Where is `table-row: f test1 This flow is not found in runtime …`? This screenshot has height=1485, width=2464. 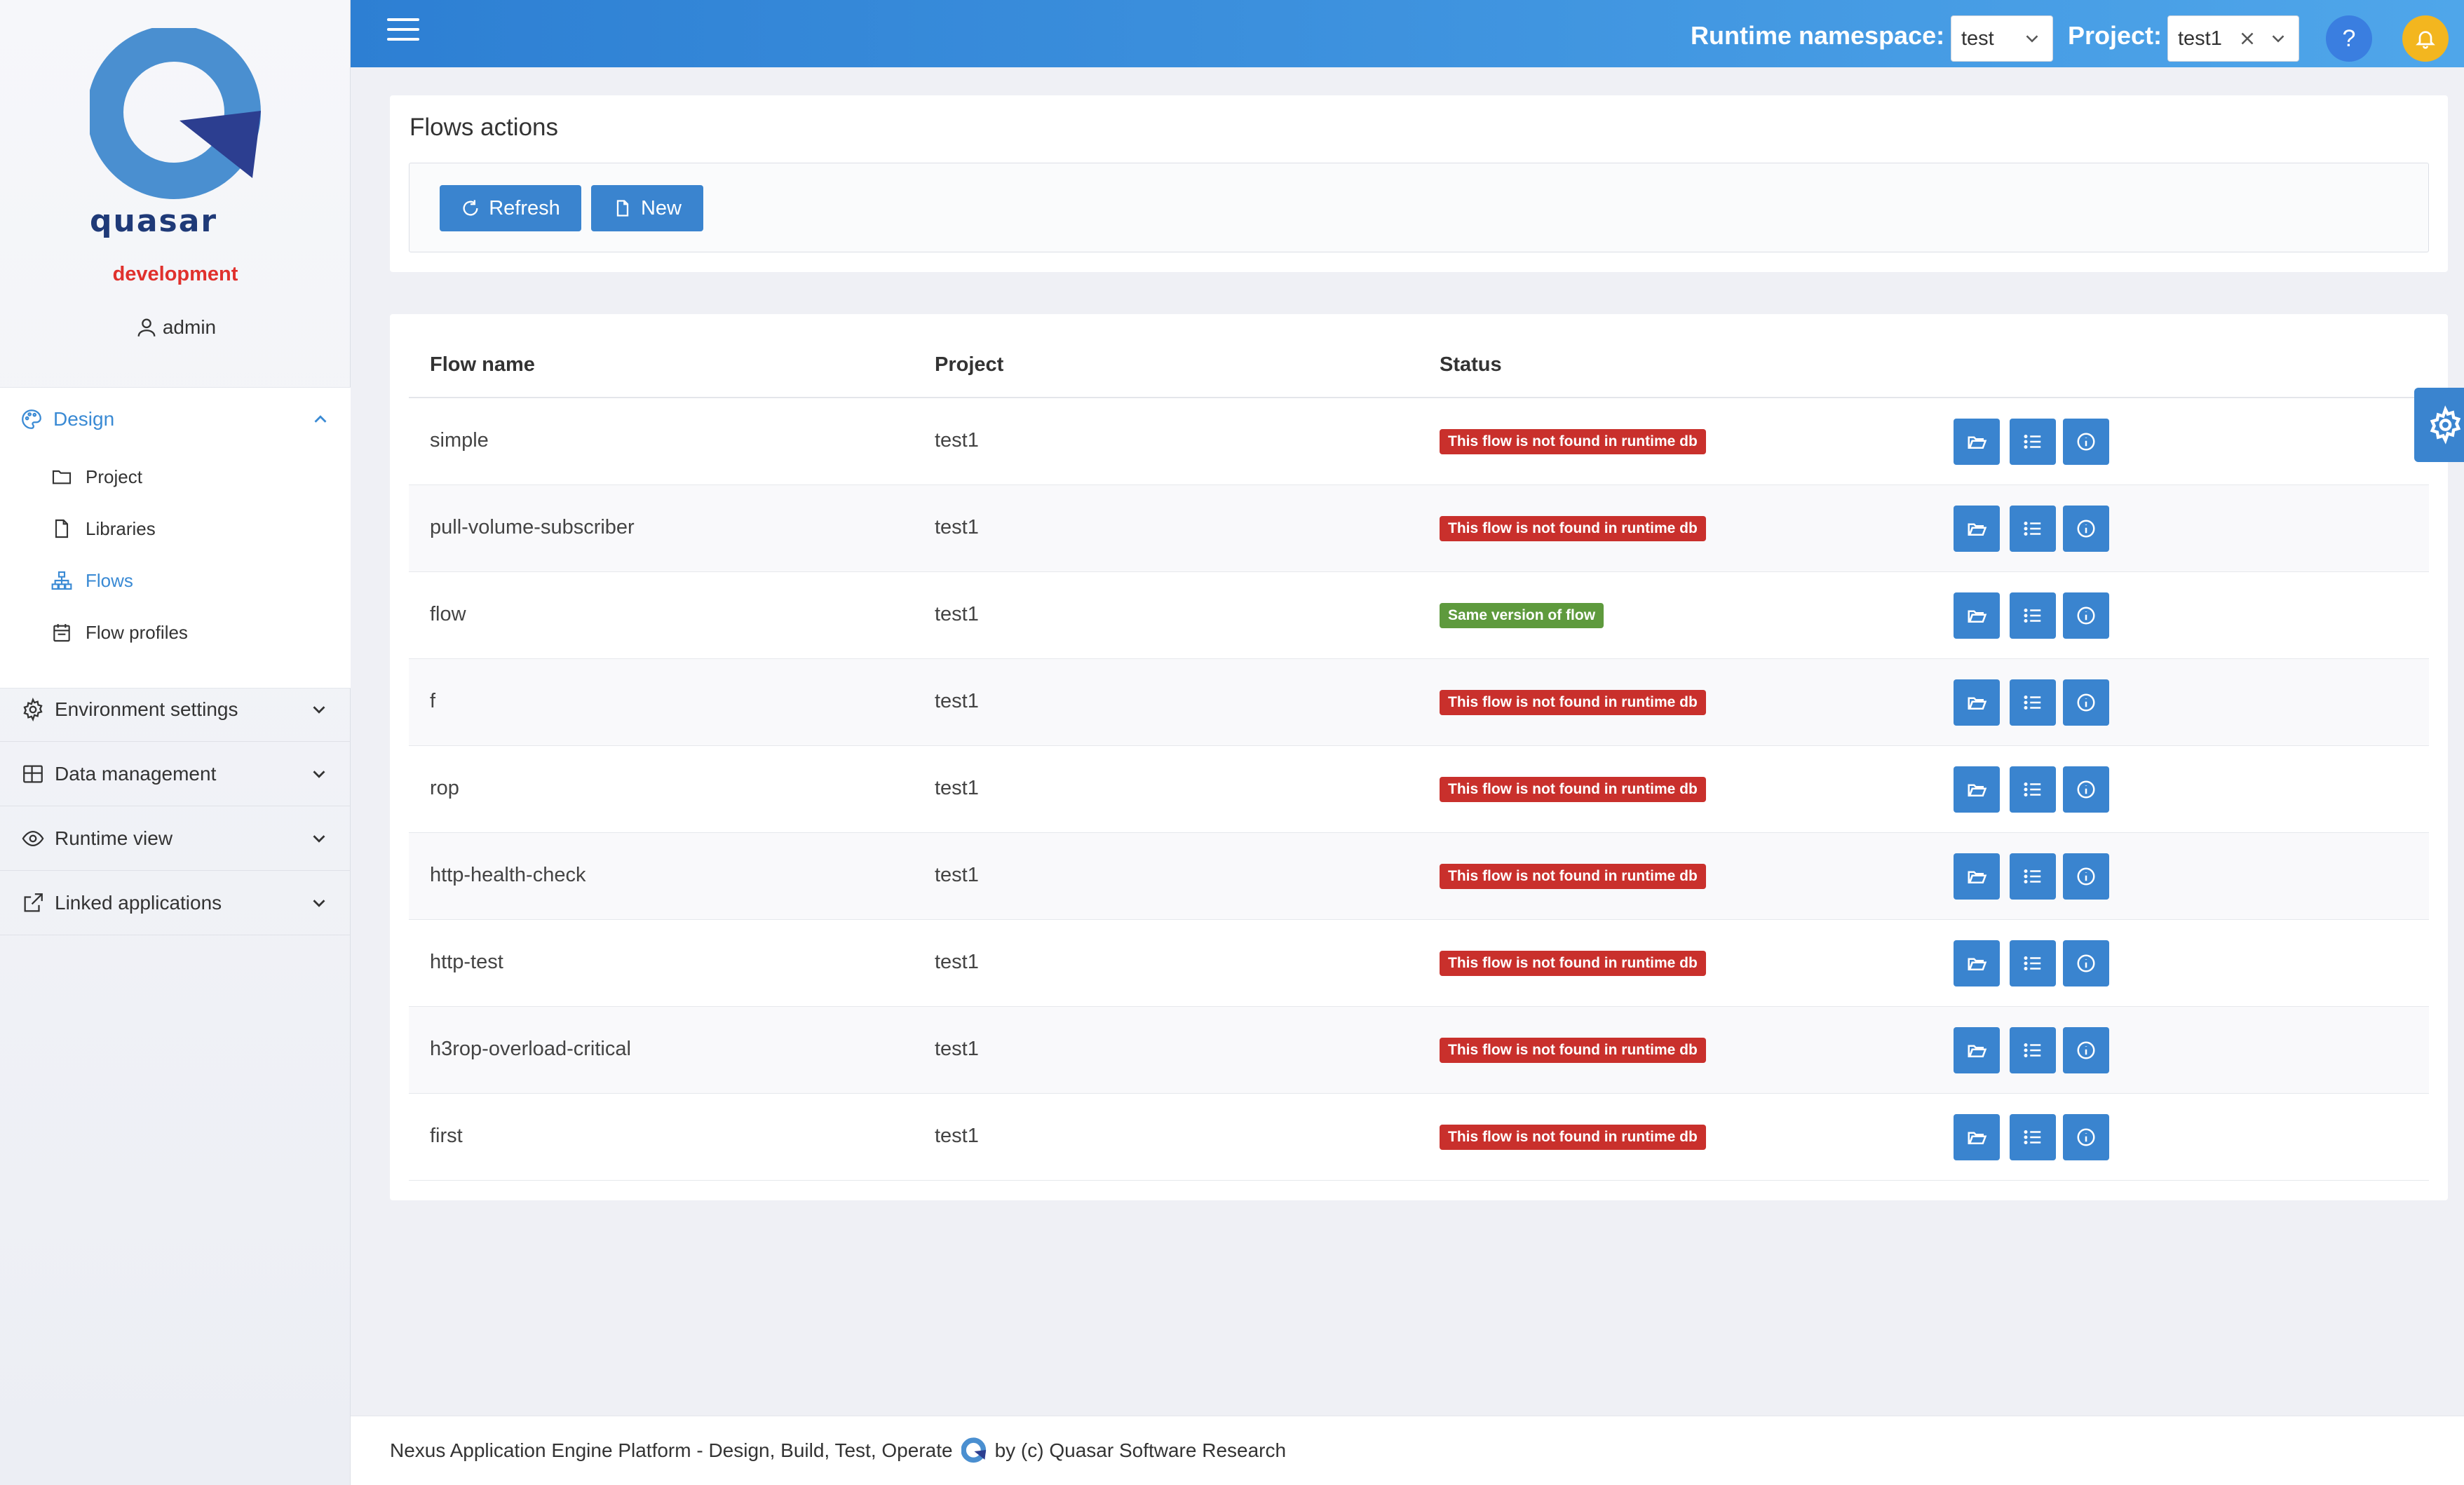 table-row: f test1 This flow is not found in runtime … is located at coordinates (1419, 702).